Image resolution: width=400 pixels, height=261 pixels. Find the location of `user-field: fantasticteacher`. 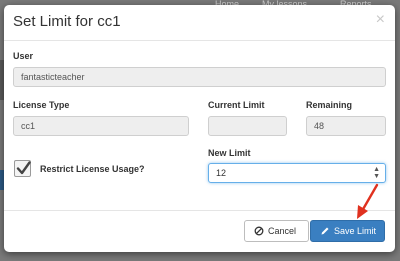

user-field: fantasticteacher is located at coordinates (199, 77).